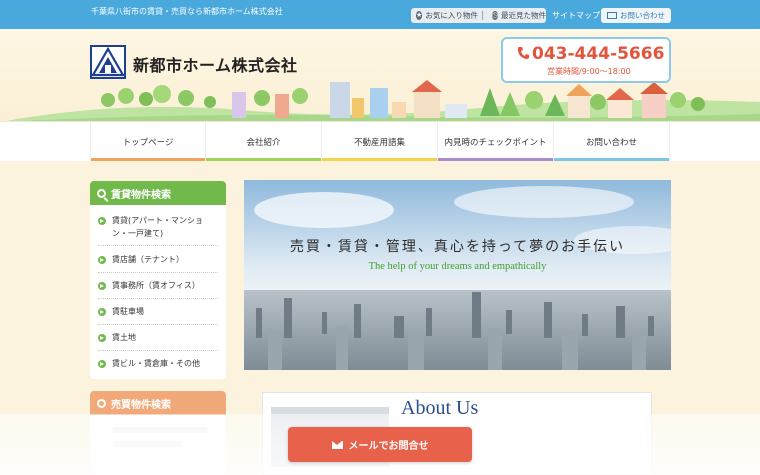  I want to click on nav-label: 会社紹介, so click(263, 142).